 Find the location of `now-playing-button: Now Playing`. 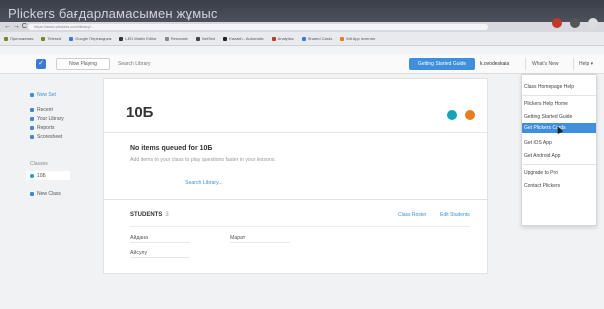

now-playing-button: Now Playing is located at coordinates (83, 64).